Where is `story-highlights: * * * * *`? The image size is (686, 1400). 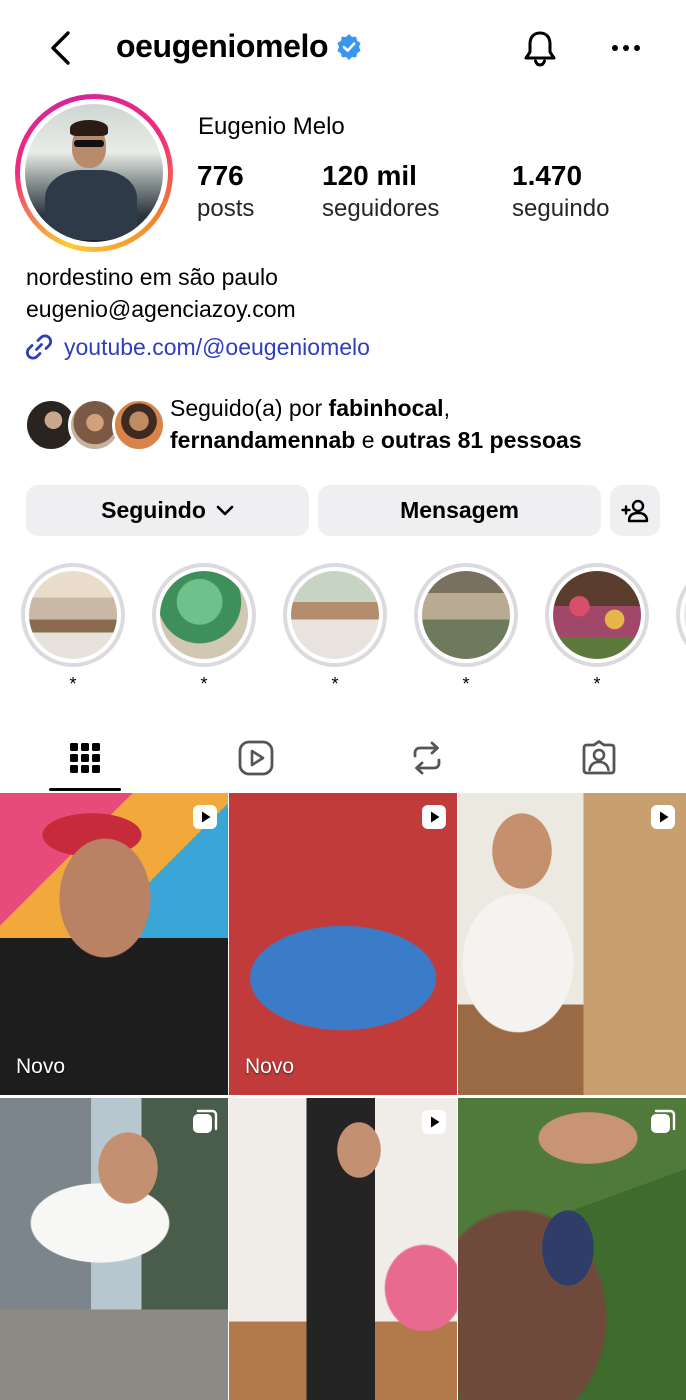 story-highlights: * * * * * is located at coordinates (343, 628).